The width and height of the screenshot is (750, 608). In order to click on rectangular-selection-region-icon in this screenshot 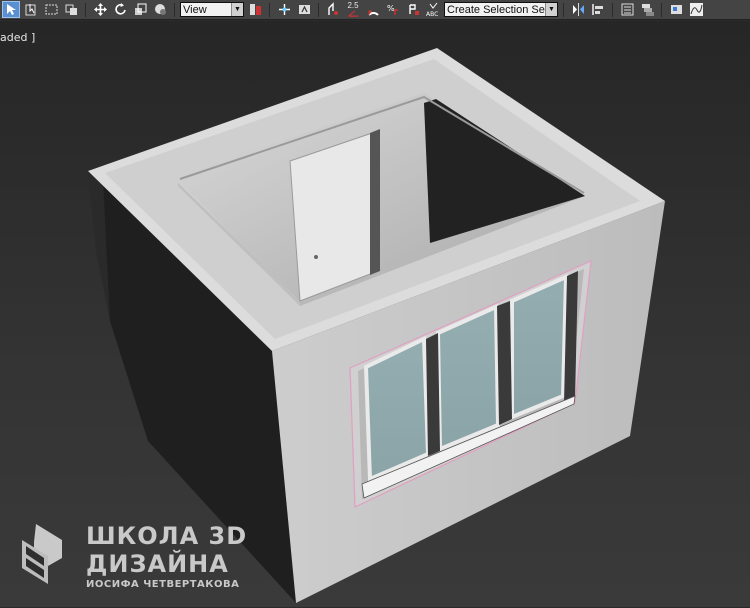, I will do `click(51, 9)`.